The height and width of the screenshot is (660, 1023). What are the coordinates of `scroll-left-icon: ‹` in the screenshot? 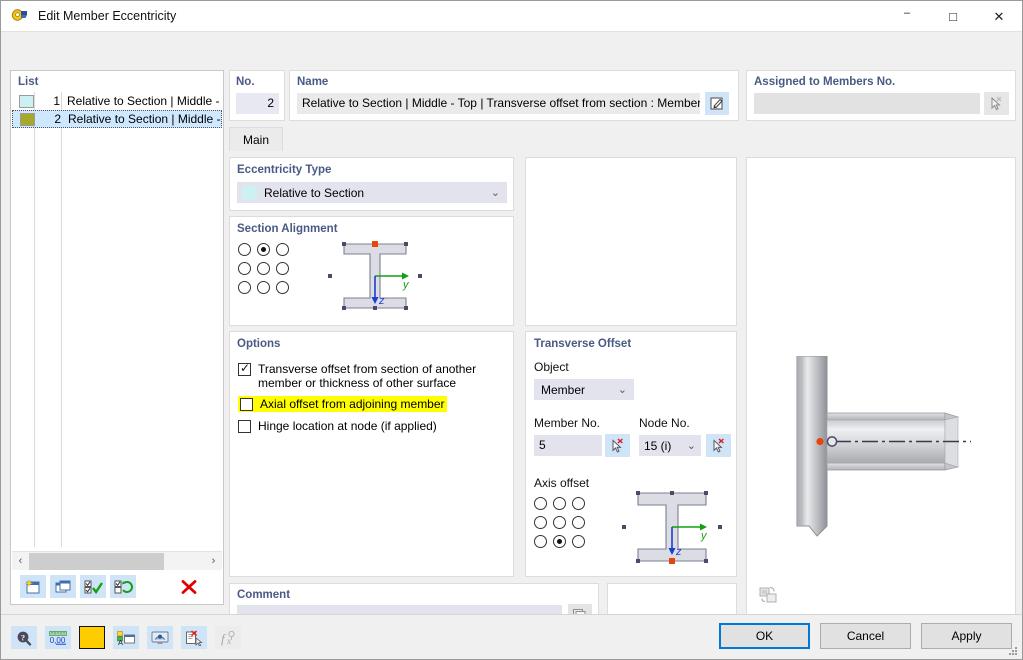 It's located at (20, 561).